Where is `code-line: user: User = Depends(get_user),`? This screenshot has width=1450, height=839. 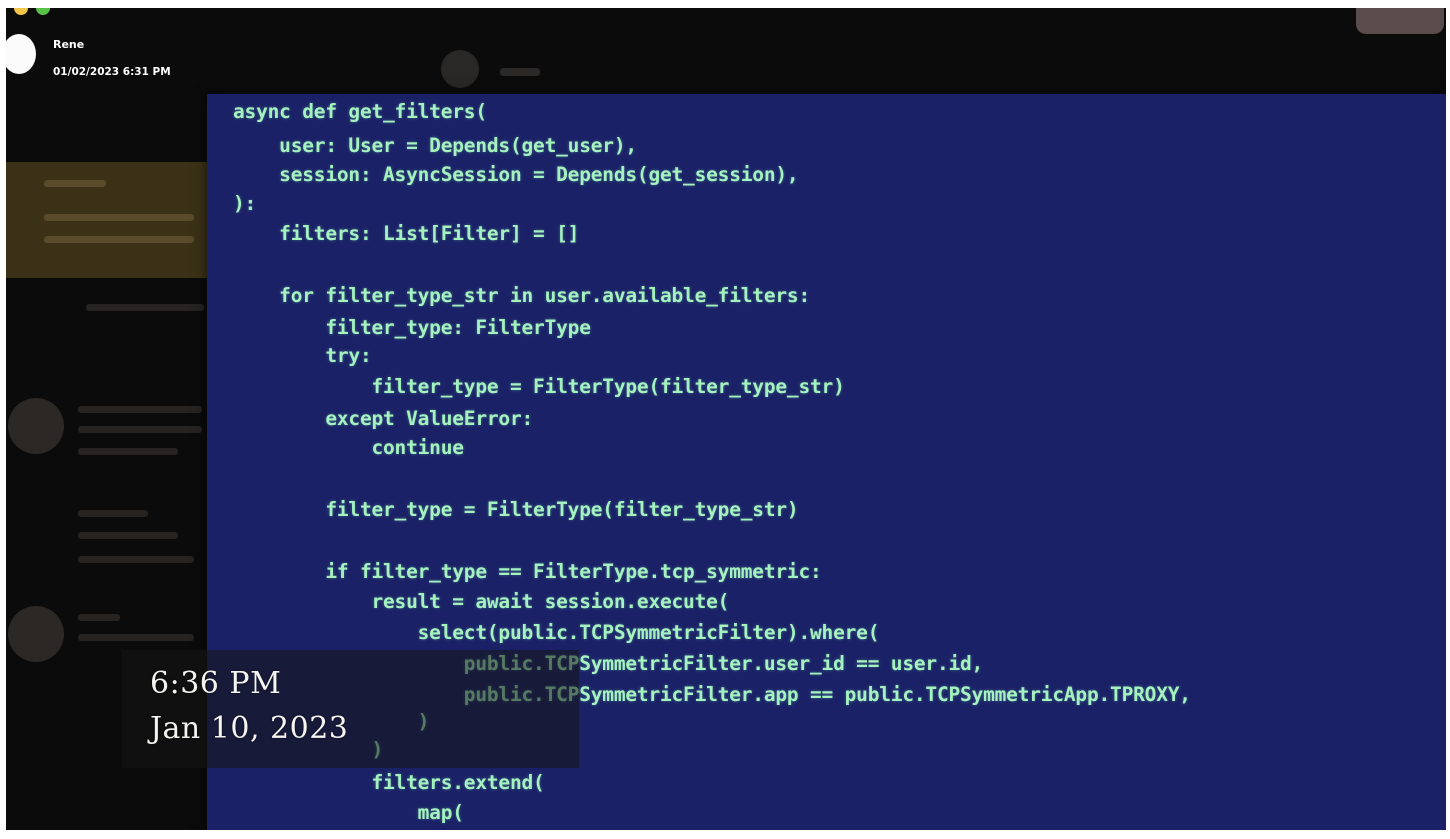 code-line: user: User = Depends(get_user), is located at coordinates (435, 145).